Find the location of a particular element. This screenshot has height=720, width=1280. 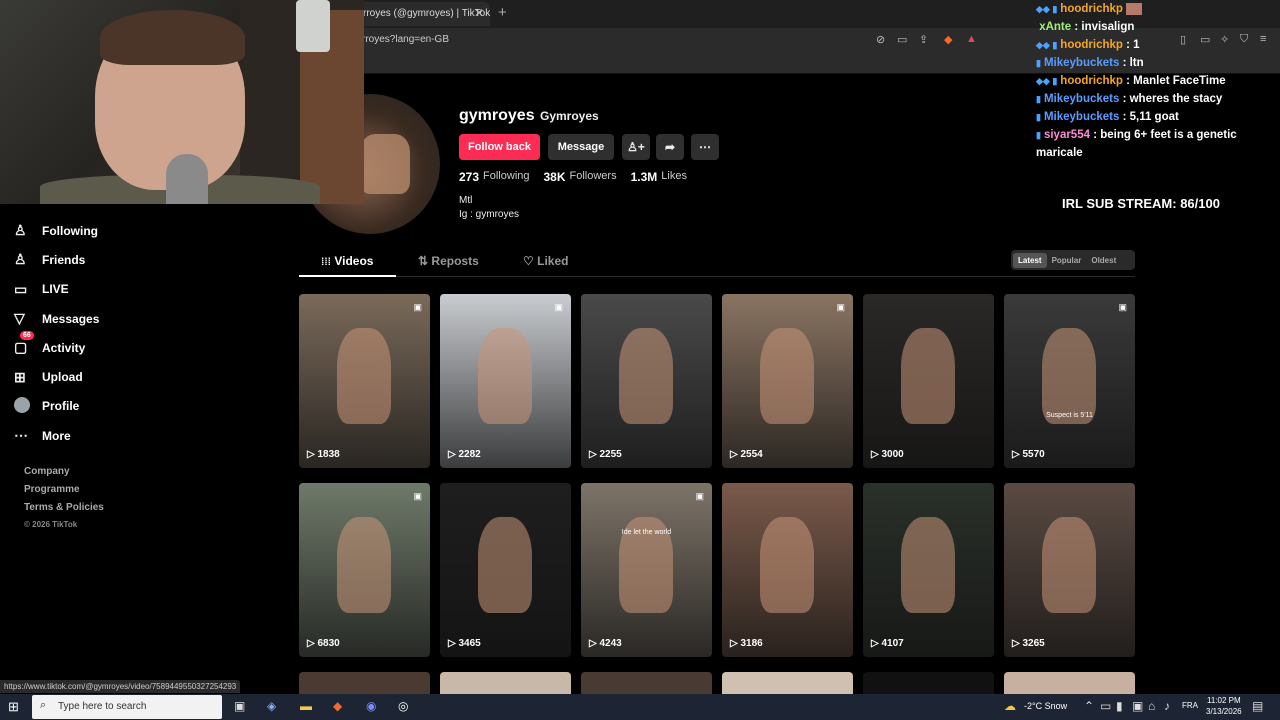

task-view-icon: ▣ is located at coordinates (239, 706).